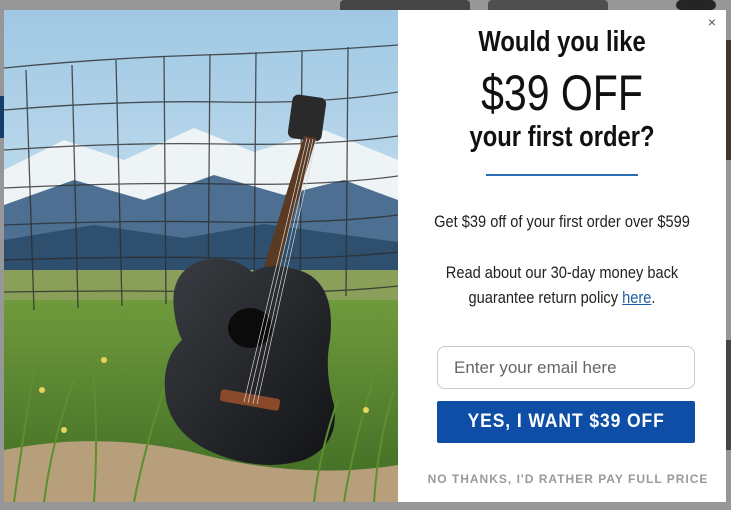 Image resolution: width=731 pixels, height=510 pixels. What do you see at coordinates (562, 42) in the screenshot?
I see `popup-heading: Would you like` at bounding box center [562, 42].